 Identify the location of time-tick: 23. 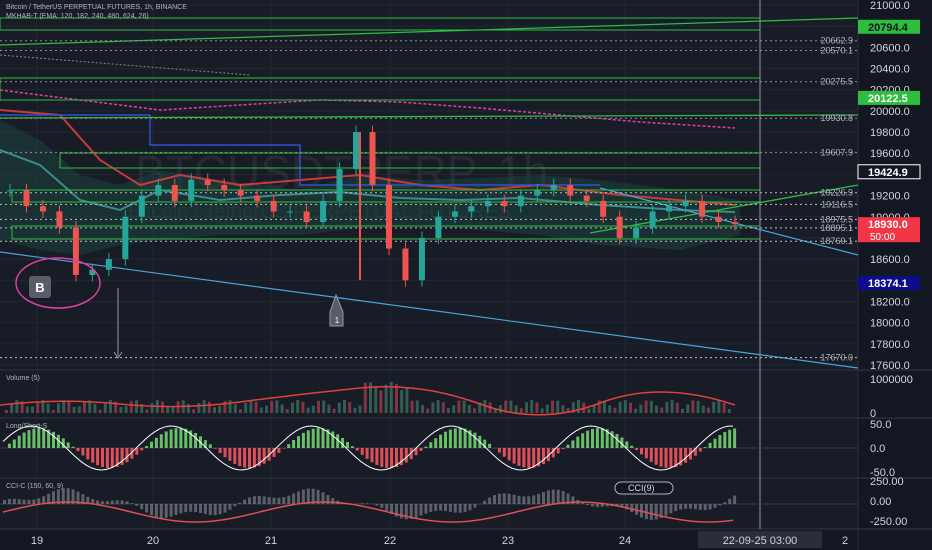
(508, 541).